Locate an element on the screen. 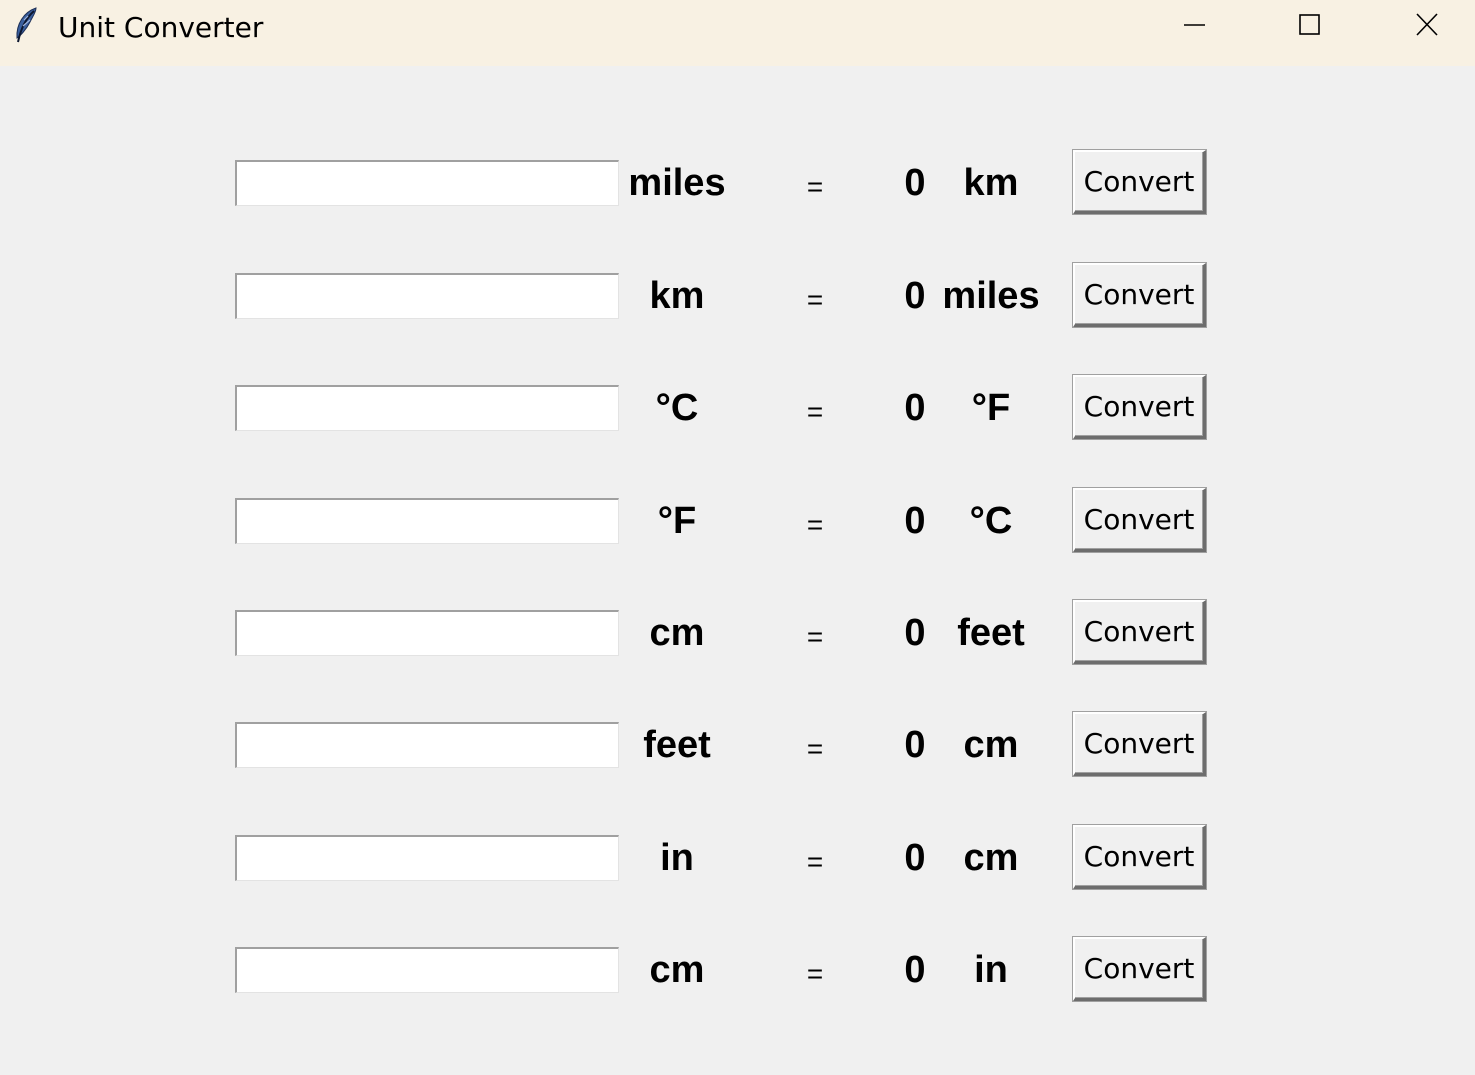  conversion-row-cm-feet: cm = 0 feet Convert is located at coordinates (737, 640).